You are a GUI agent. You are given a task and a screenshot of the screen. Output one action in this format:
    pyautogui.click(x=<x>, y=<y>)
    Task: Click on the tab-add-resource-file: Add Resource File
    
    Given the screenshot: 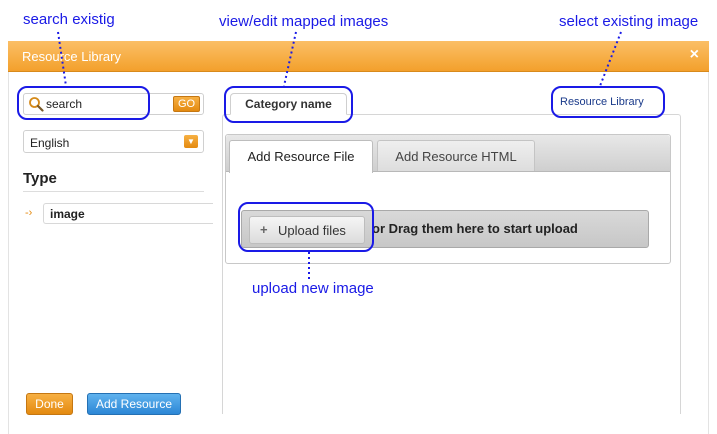 What is the action you would take?
    pyautogui.click(x=301, y=156)
    